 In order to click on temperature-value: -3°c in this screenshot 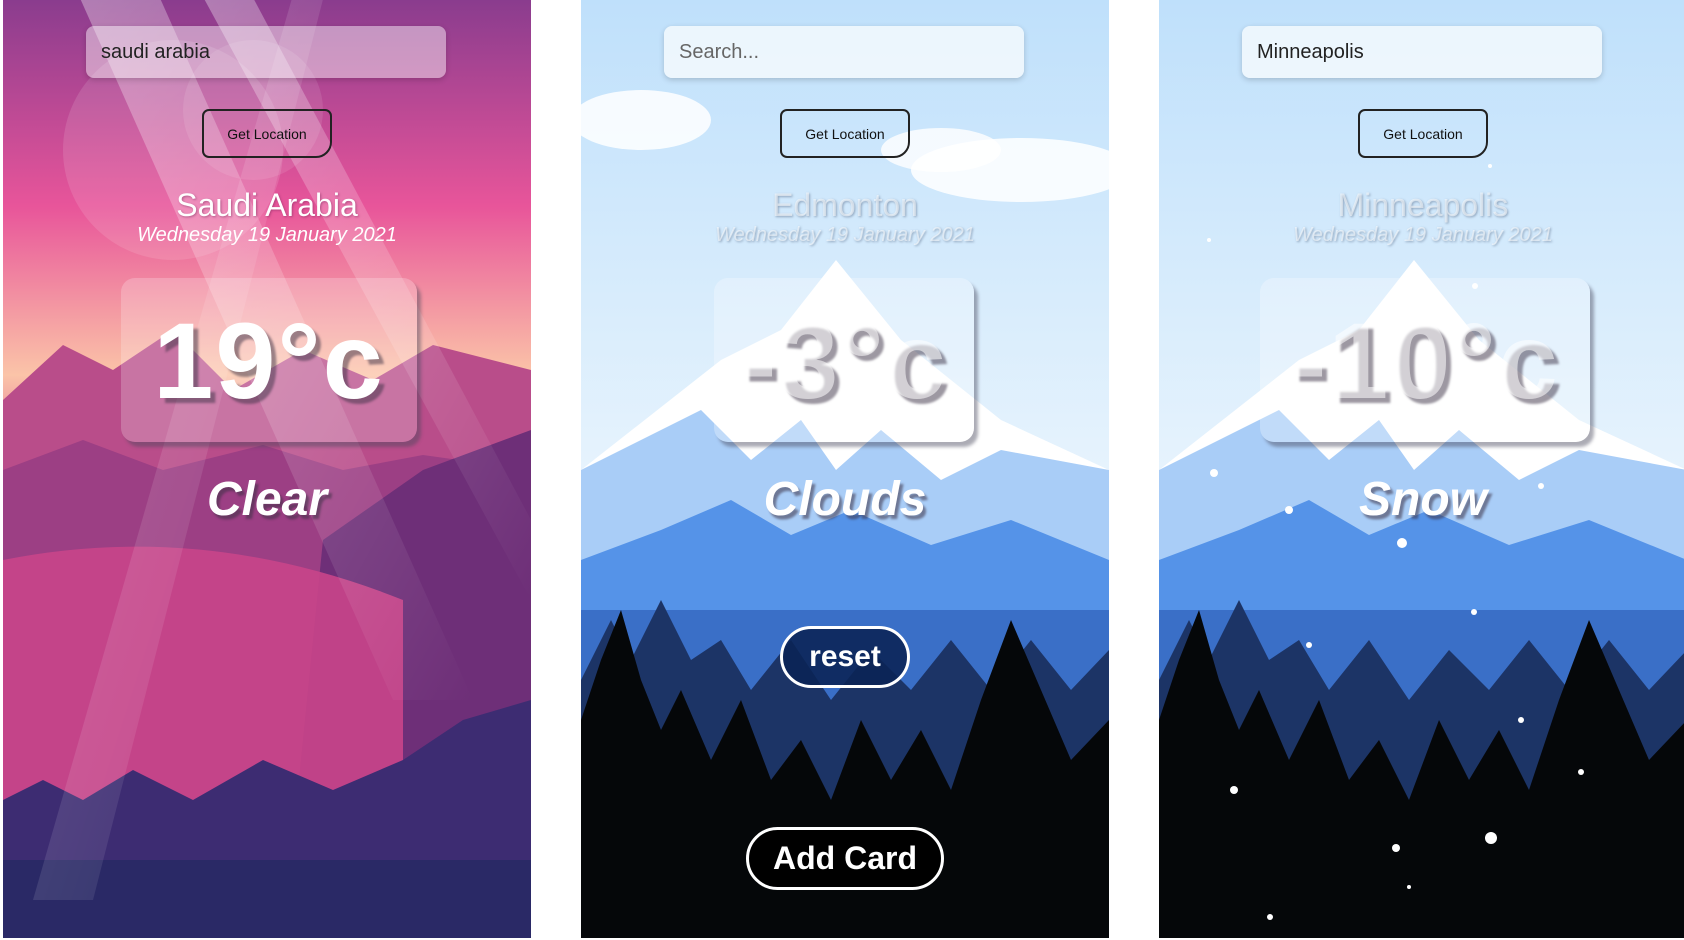, I will do `click(844, 360)`.